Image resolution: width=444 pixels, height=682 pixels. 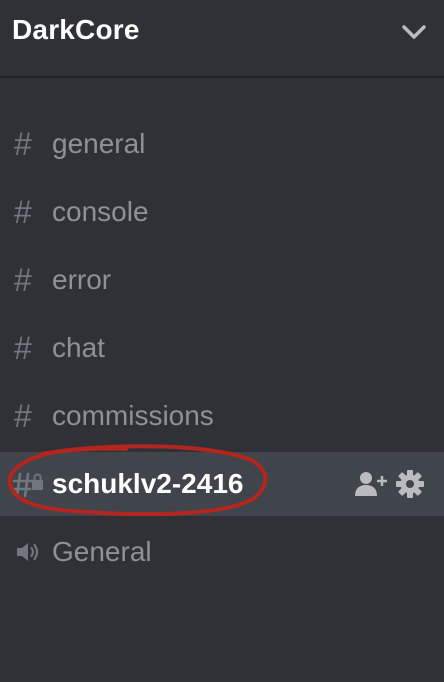 What do you see at coordinates (133, 415) in the screenshot?
I see `channel-label: commissions` at bounding box center [133, 415].